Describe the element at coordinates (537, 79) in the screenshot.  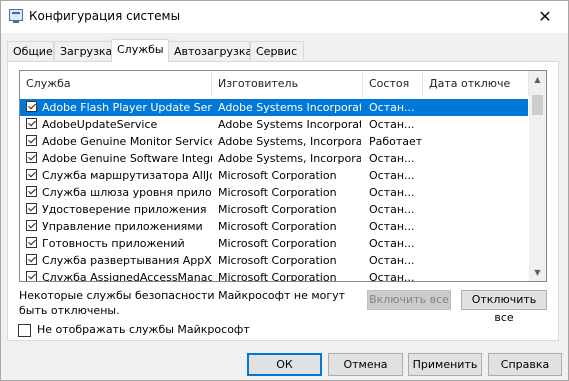
I see `scroll-up-icon: ▲` at that location.